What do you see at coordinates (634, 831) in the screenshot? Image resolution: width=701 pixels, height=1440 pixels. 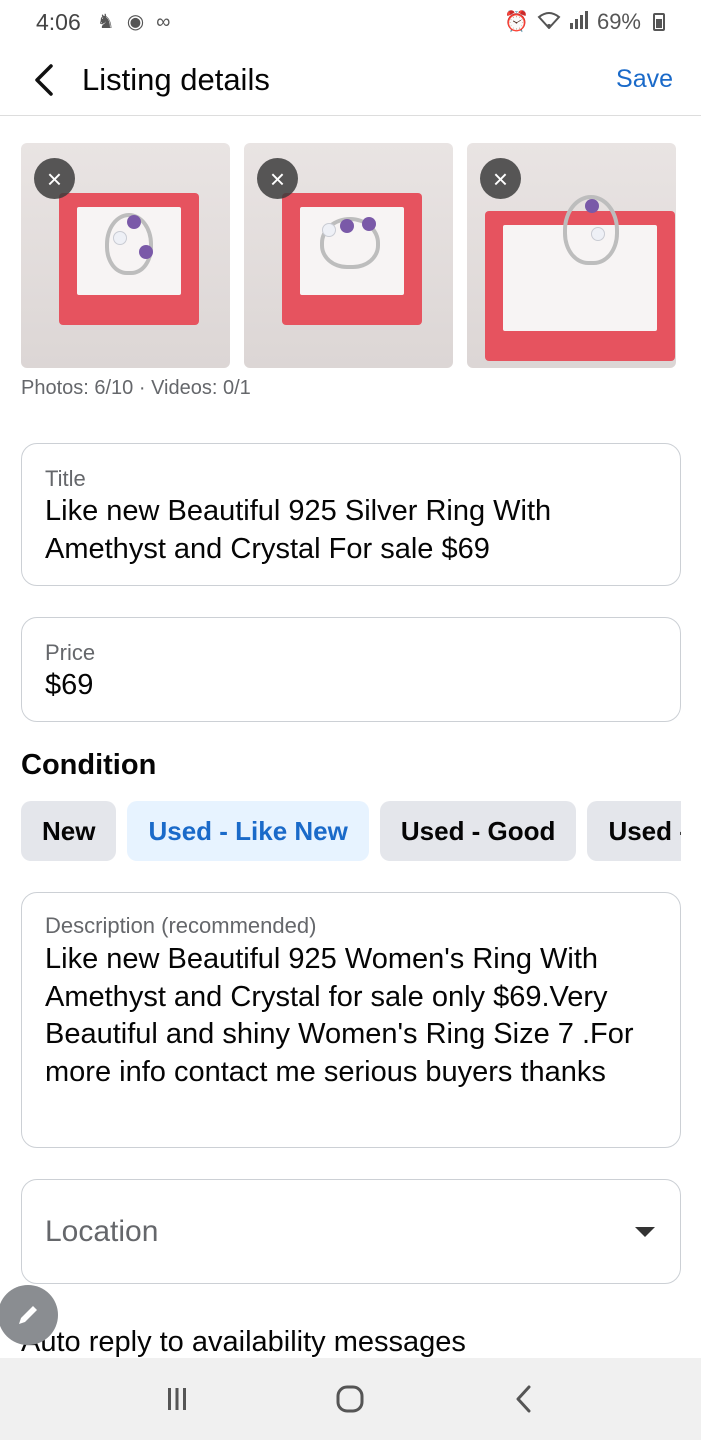 I see `condition-chip-used-fair: Used - Fair` at bounding box center [634, 831].